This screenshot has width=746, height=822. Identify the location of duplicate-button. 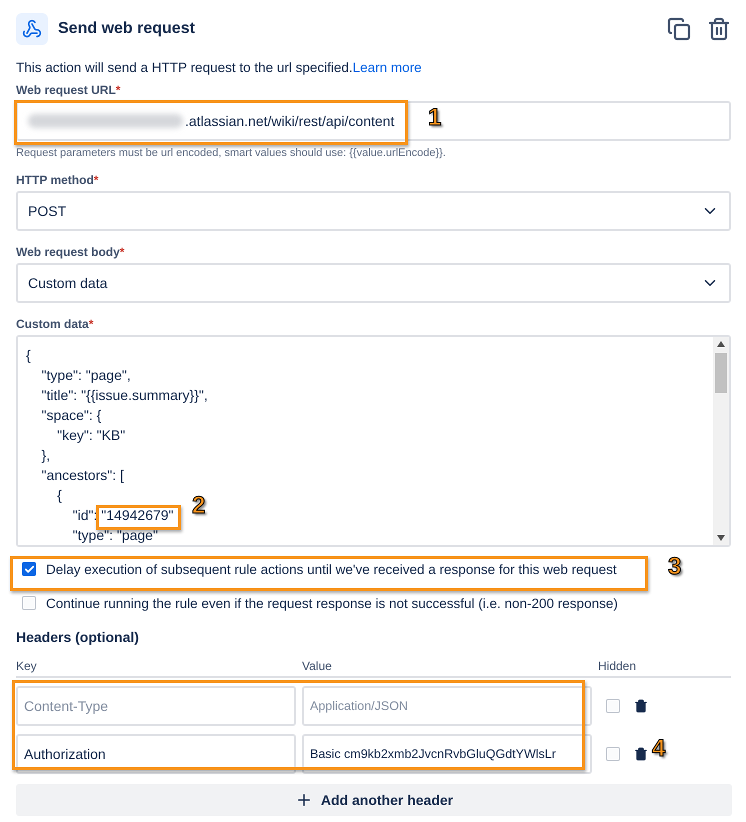
(679, 29).